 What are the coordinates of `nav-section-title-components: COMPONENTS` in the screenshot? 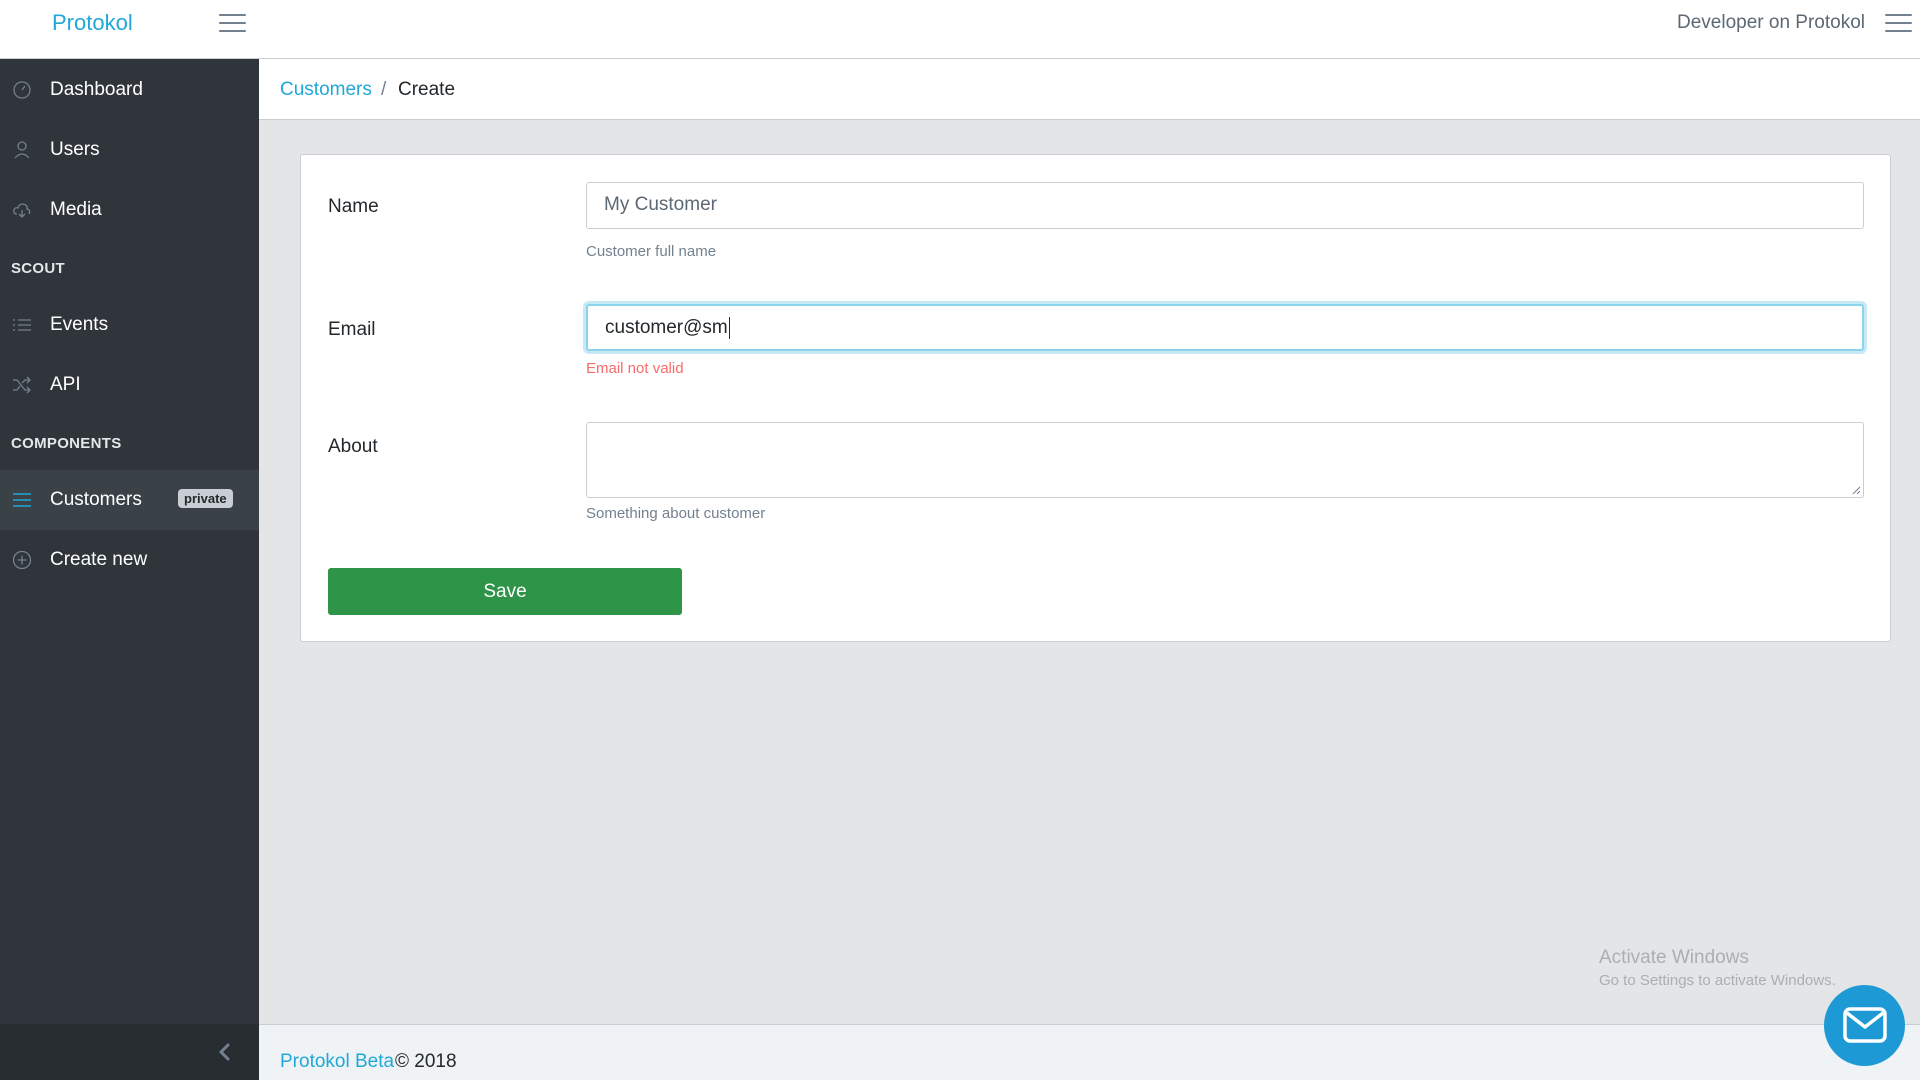 It's located at (66, 443).